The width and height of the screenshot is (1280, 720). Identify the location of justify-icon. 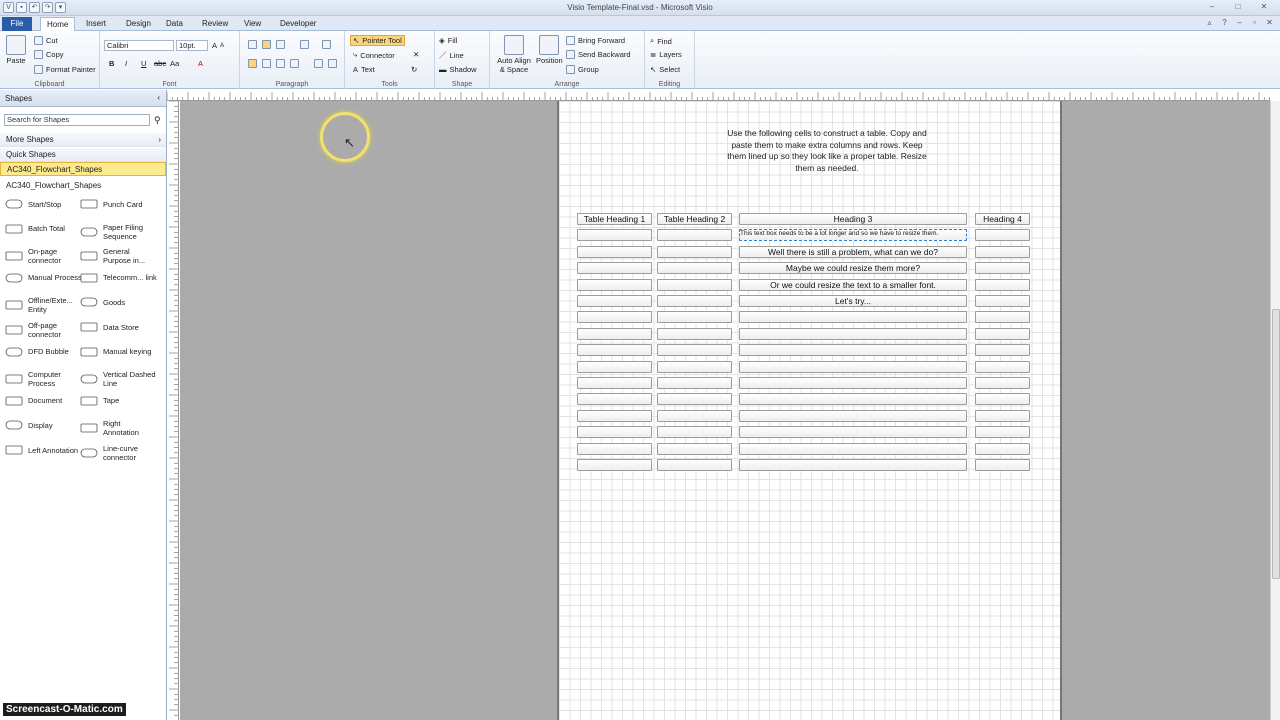
(294, 63).